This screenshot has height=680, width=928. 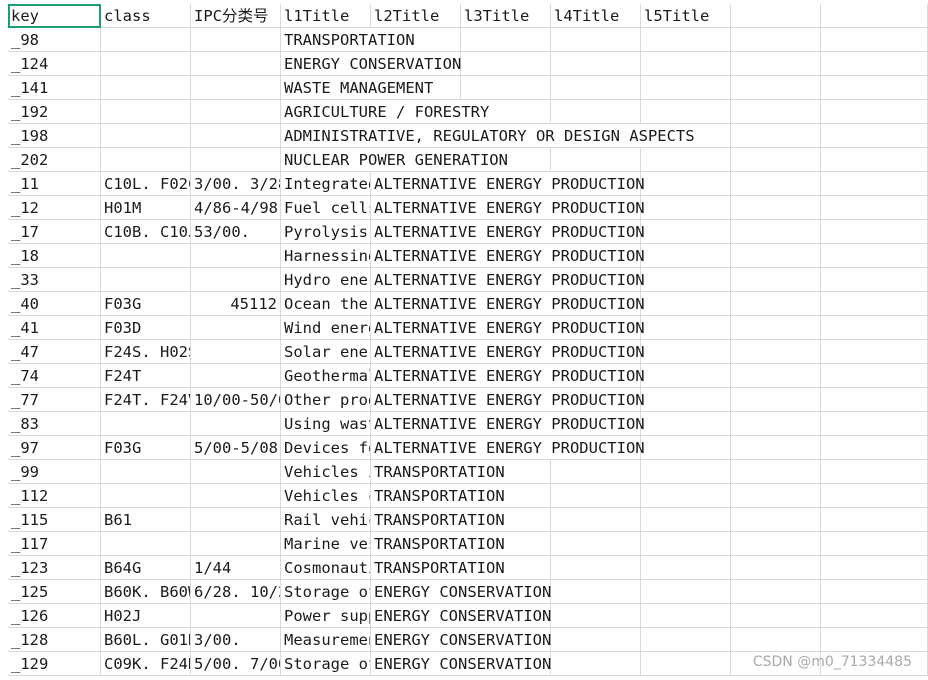 What do you see at coordinates (54, 520) in the screenshot?
I see `key-cell: _115` at bounding box center [54, 520].